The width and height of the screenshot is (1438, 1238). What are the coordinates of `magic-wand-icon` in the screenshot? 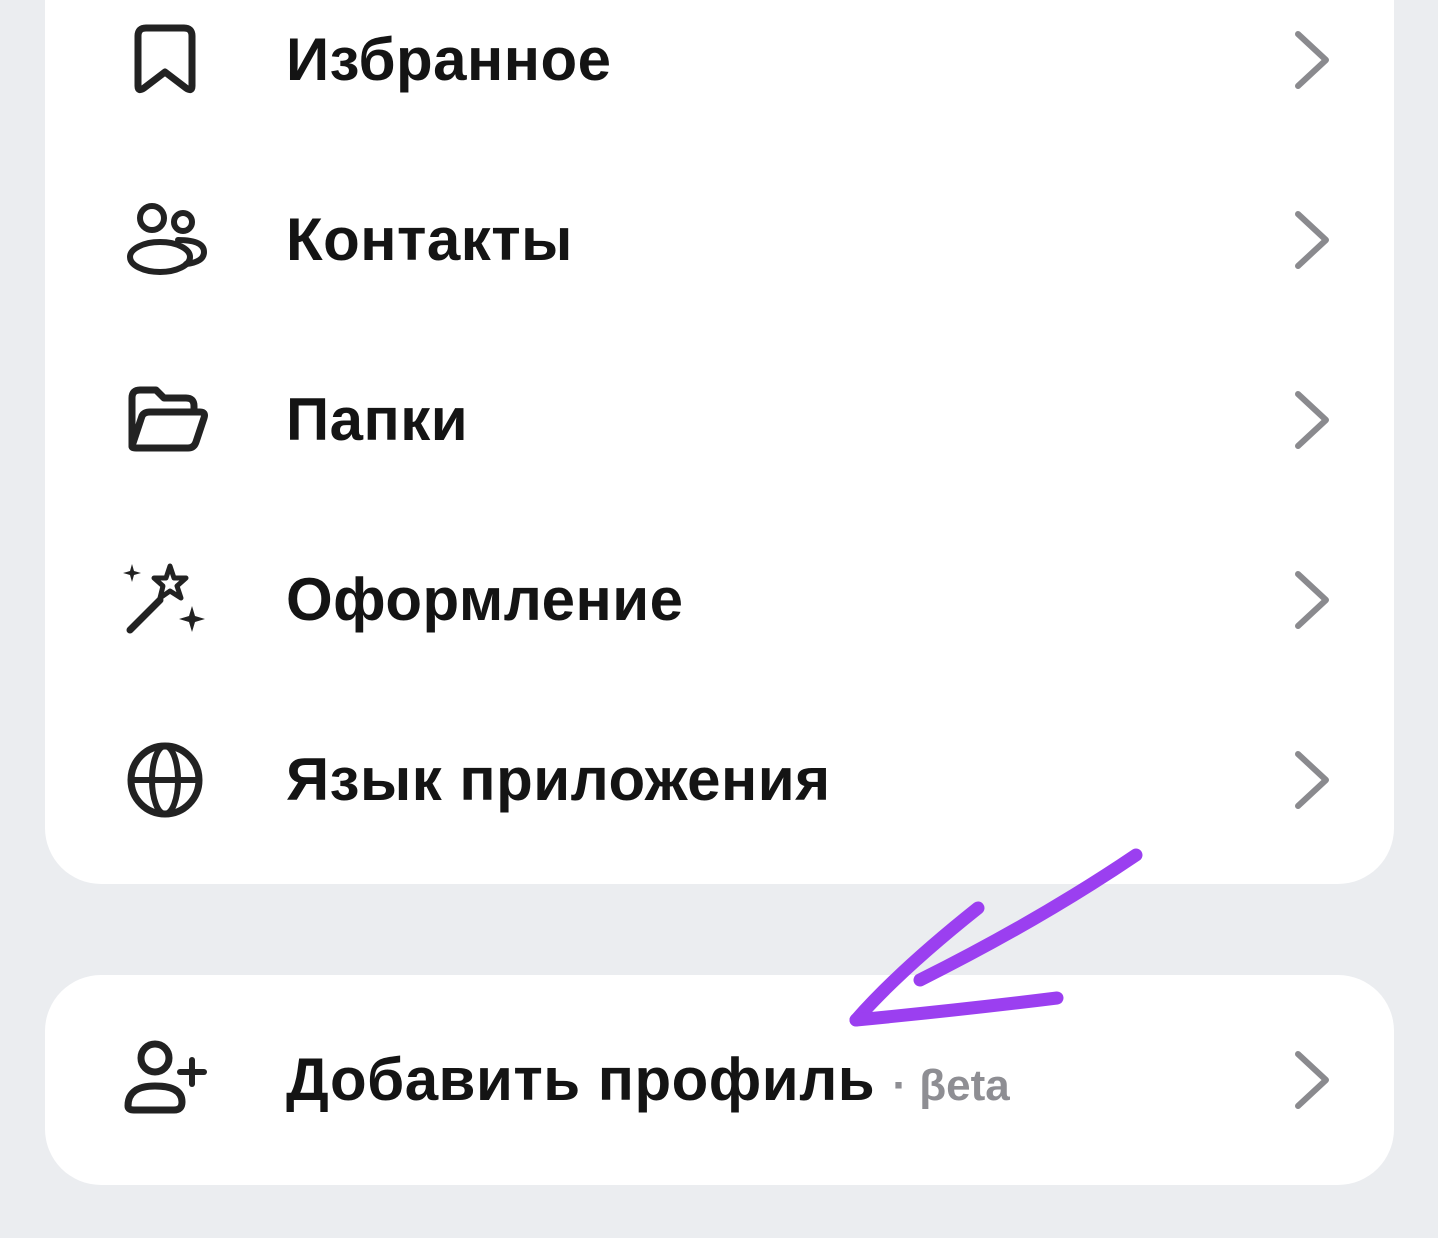 It's located at (165, 600).